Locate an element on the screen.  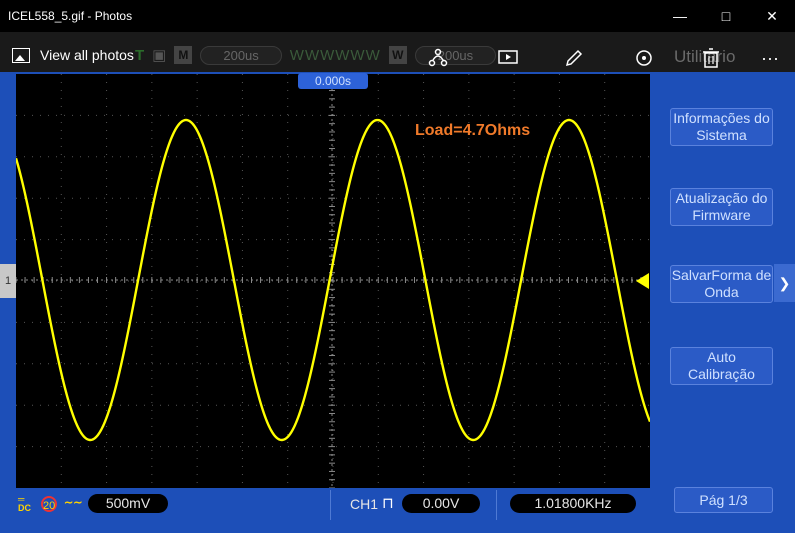
menu-auto-calibration: Auto Calibração is located at coordinates (721, 366).